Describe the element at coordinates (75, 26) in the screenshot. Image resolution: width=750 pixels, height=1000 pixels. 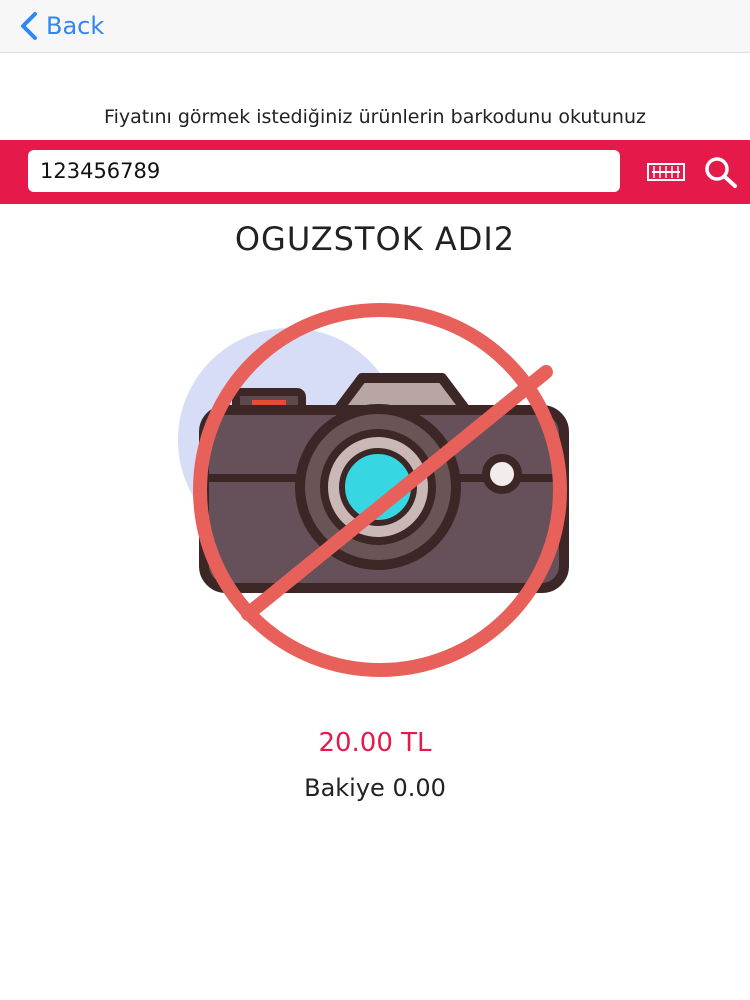
I see `back-label: Back` at that location.